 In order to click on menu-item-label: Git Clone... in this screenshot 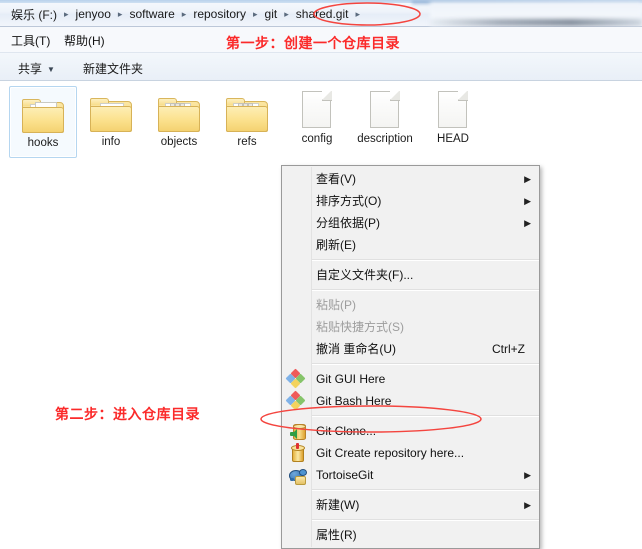, I will do `click(346, 431)`.